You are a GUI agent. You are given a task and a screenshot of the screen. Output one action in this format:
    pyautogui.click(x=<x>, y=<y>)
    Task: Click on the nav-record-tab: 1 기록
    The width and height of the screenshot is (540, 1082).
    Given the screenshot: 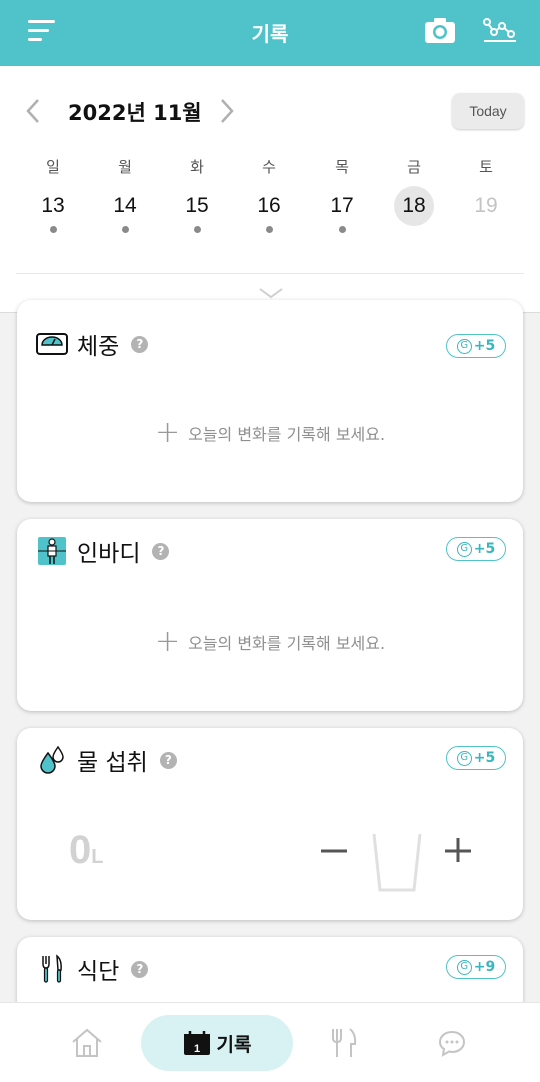 What is the action you would take?
    pyautogui.click(x=217, y=1043)
    